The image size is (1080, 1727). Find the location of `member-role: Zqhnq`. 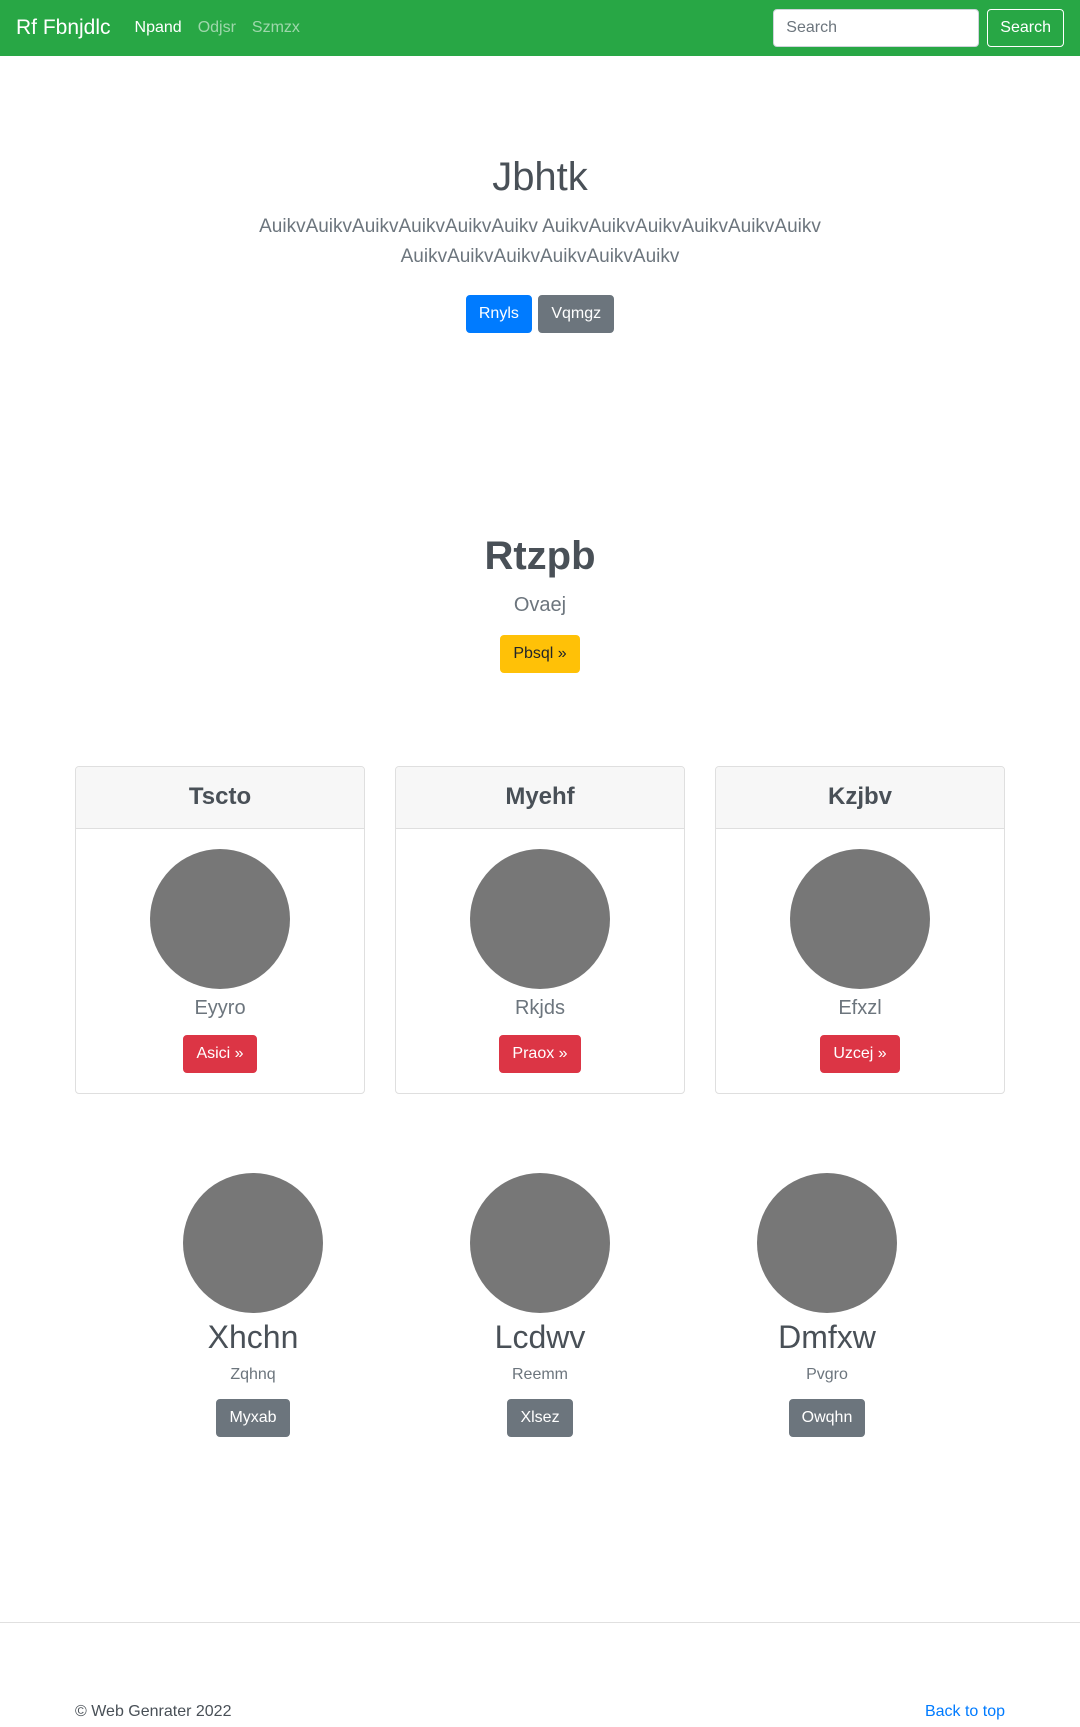

member-role: Zqhnq is located at coordinates (253, 1374).